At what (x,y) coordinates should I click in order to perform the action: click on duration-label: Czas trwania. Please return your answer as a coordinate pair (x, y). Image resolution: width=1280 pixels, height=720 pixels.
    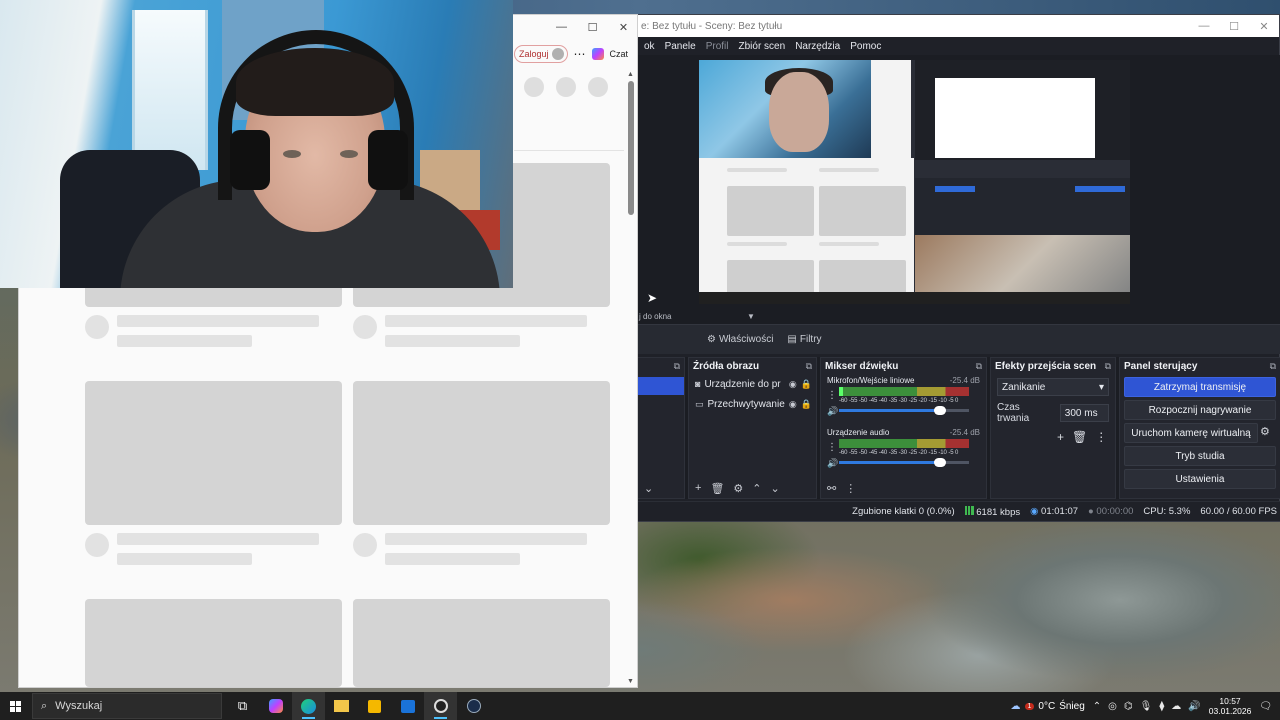
    Looking at the image, I should click on (1013, 413).